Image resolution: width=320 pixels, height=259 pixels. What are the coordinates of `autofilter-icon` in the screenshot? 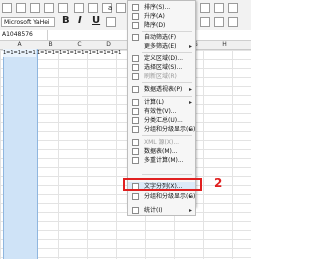 It's located at (135, 37).